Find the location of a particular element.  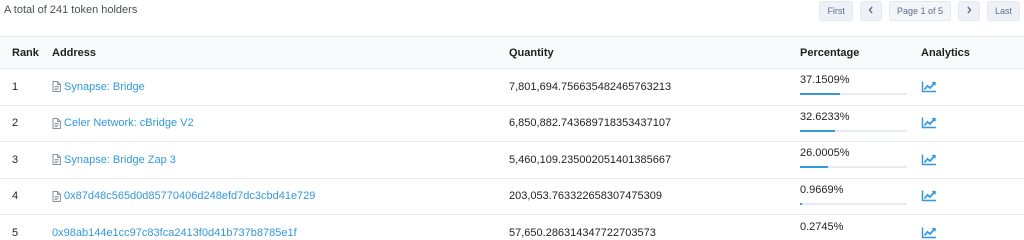

rank-cell: 3 is located at coordinates (15, 159).